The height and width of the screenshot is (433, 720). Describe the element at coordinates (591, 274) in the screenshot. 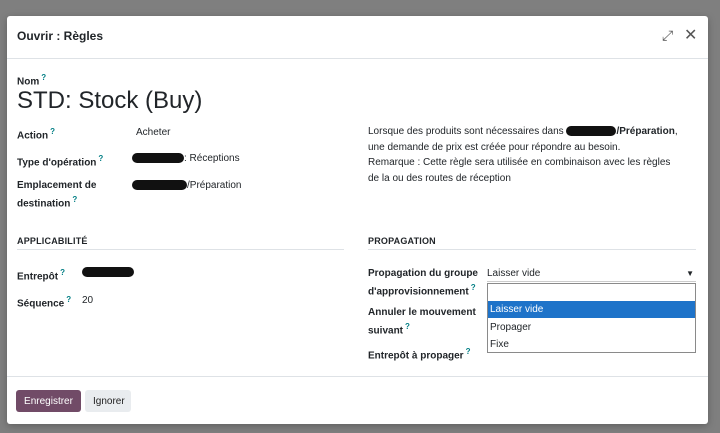

I see `group-propagation-select: Laisser vide ▼` at that location.